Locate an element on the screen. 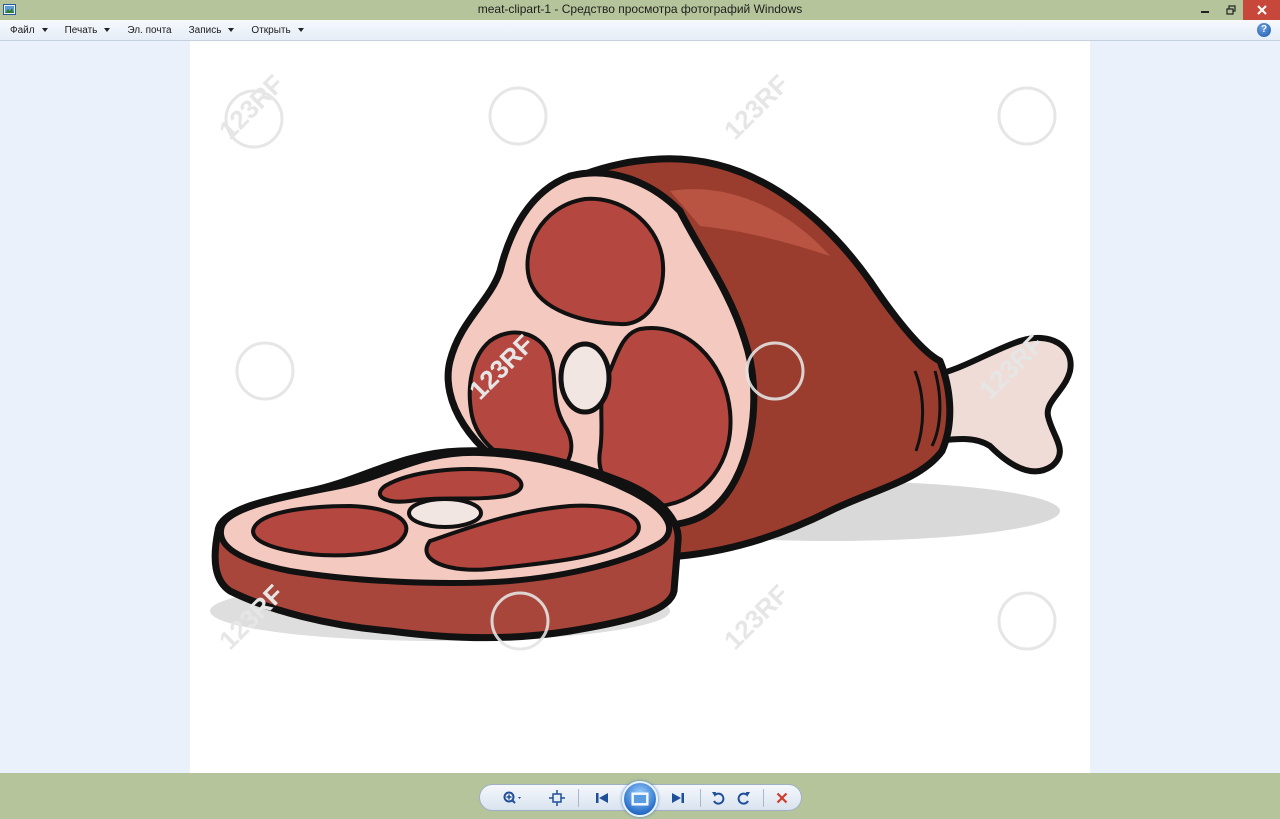 Image resolution: width=1280 pixels, height=819 pixels. menu-print-label: Печать is located at coordinates (81, 30).